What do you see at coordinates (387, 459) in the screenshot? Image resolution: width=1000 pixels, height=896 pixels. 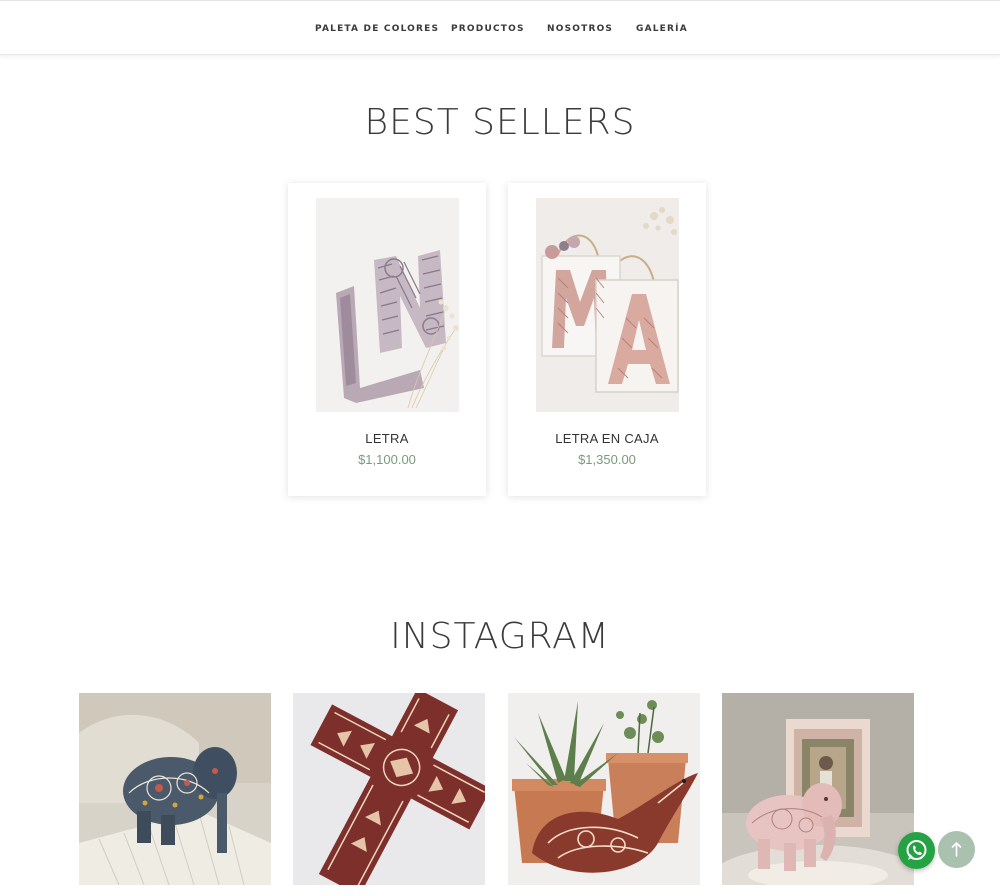 I see `product-price: $1,100.00` at bounding box center [387, 459].